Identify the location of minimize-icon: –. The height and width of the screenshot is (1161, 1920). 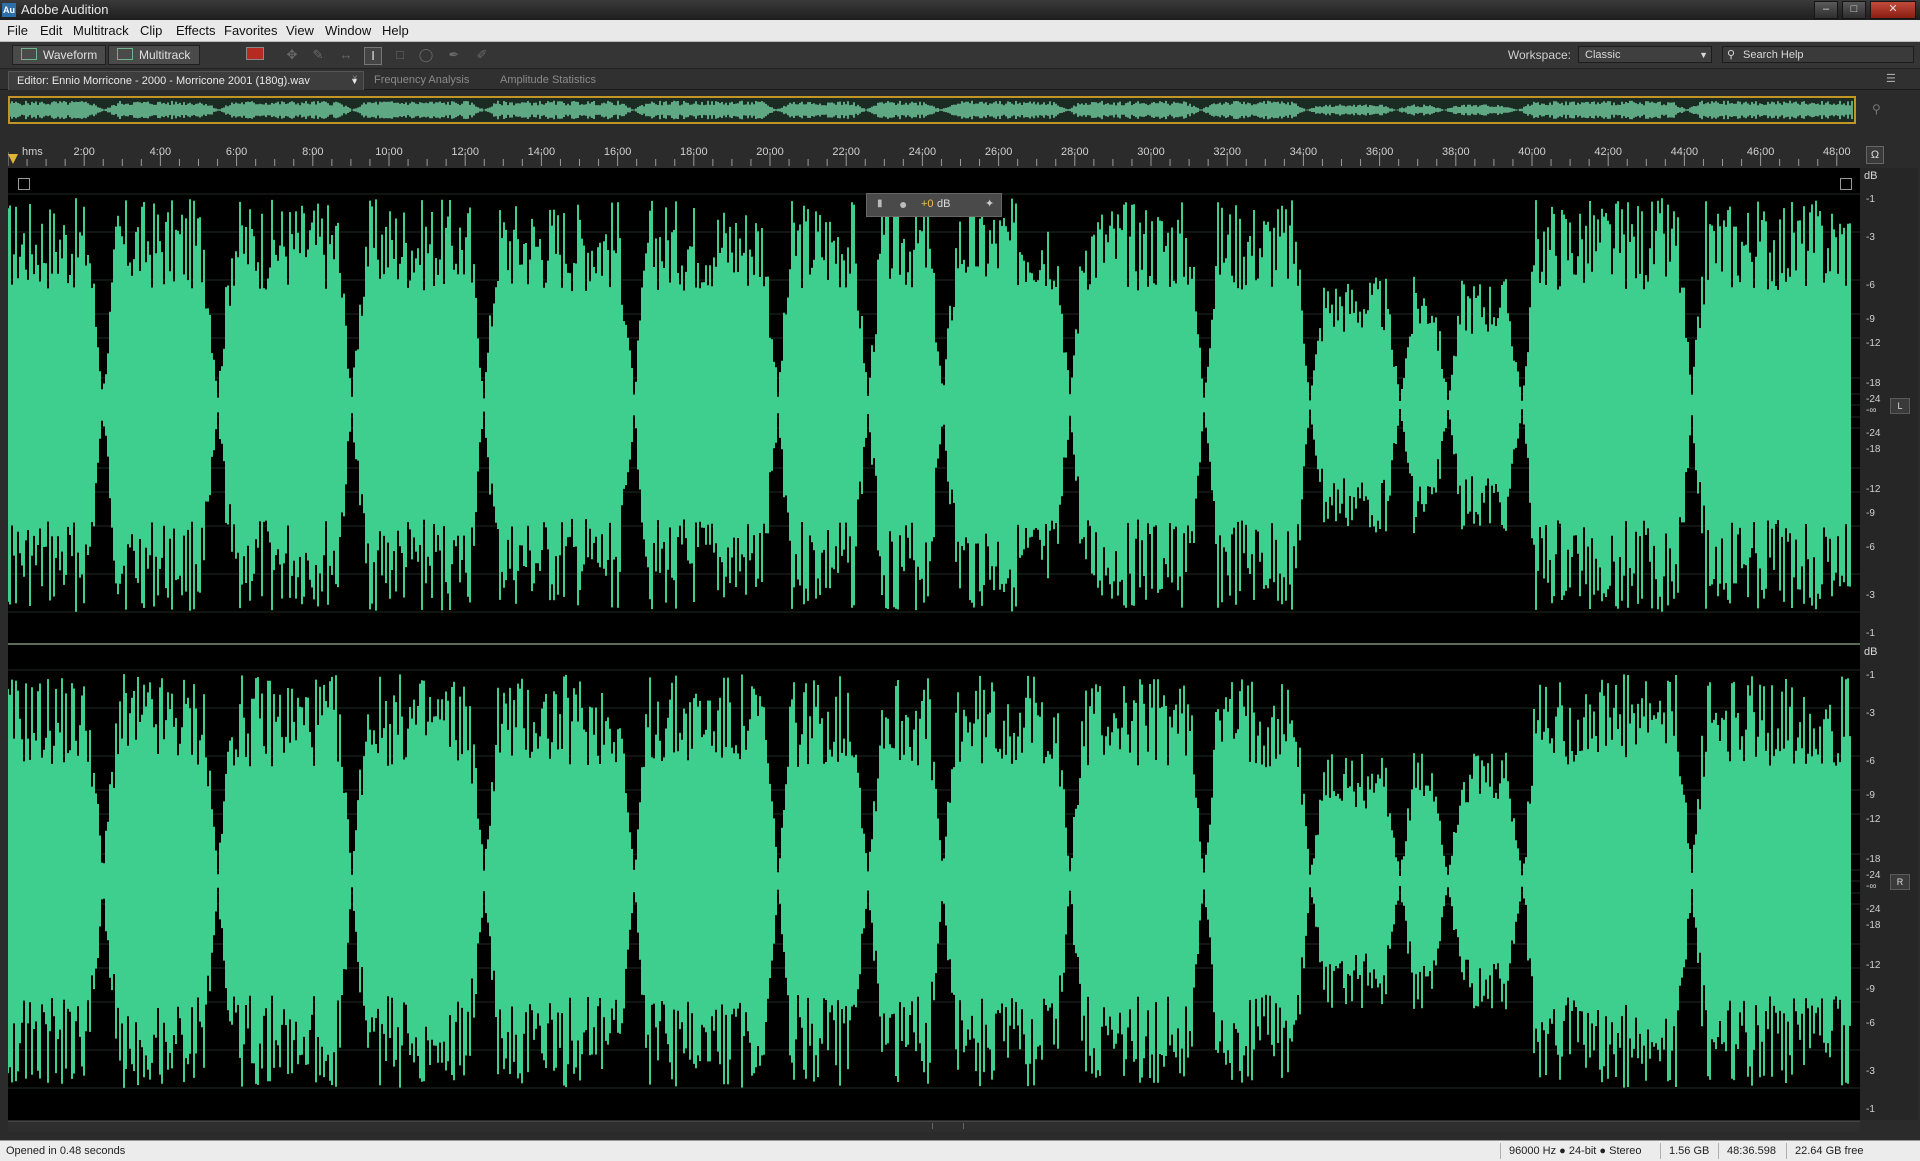
(1826, 10).